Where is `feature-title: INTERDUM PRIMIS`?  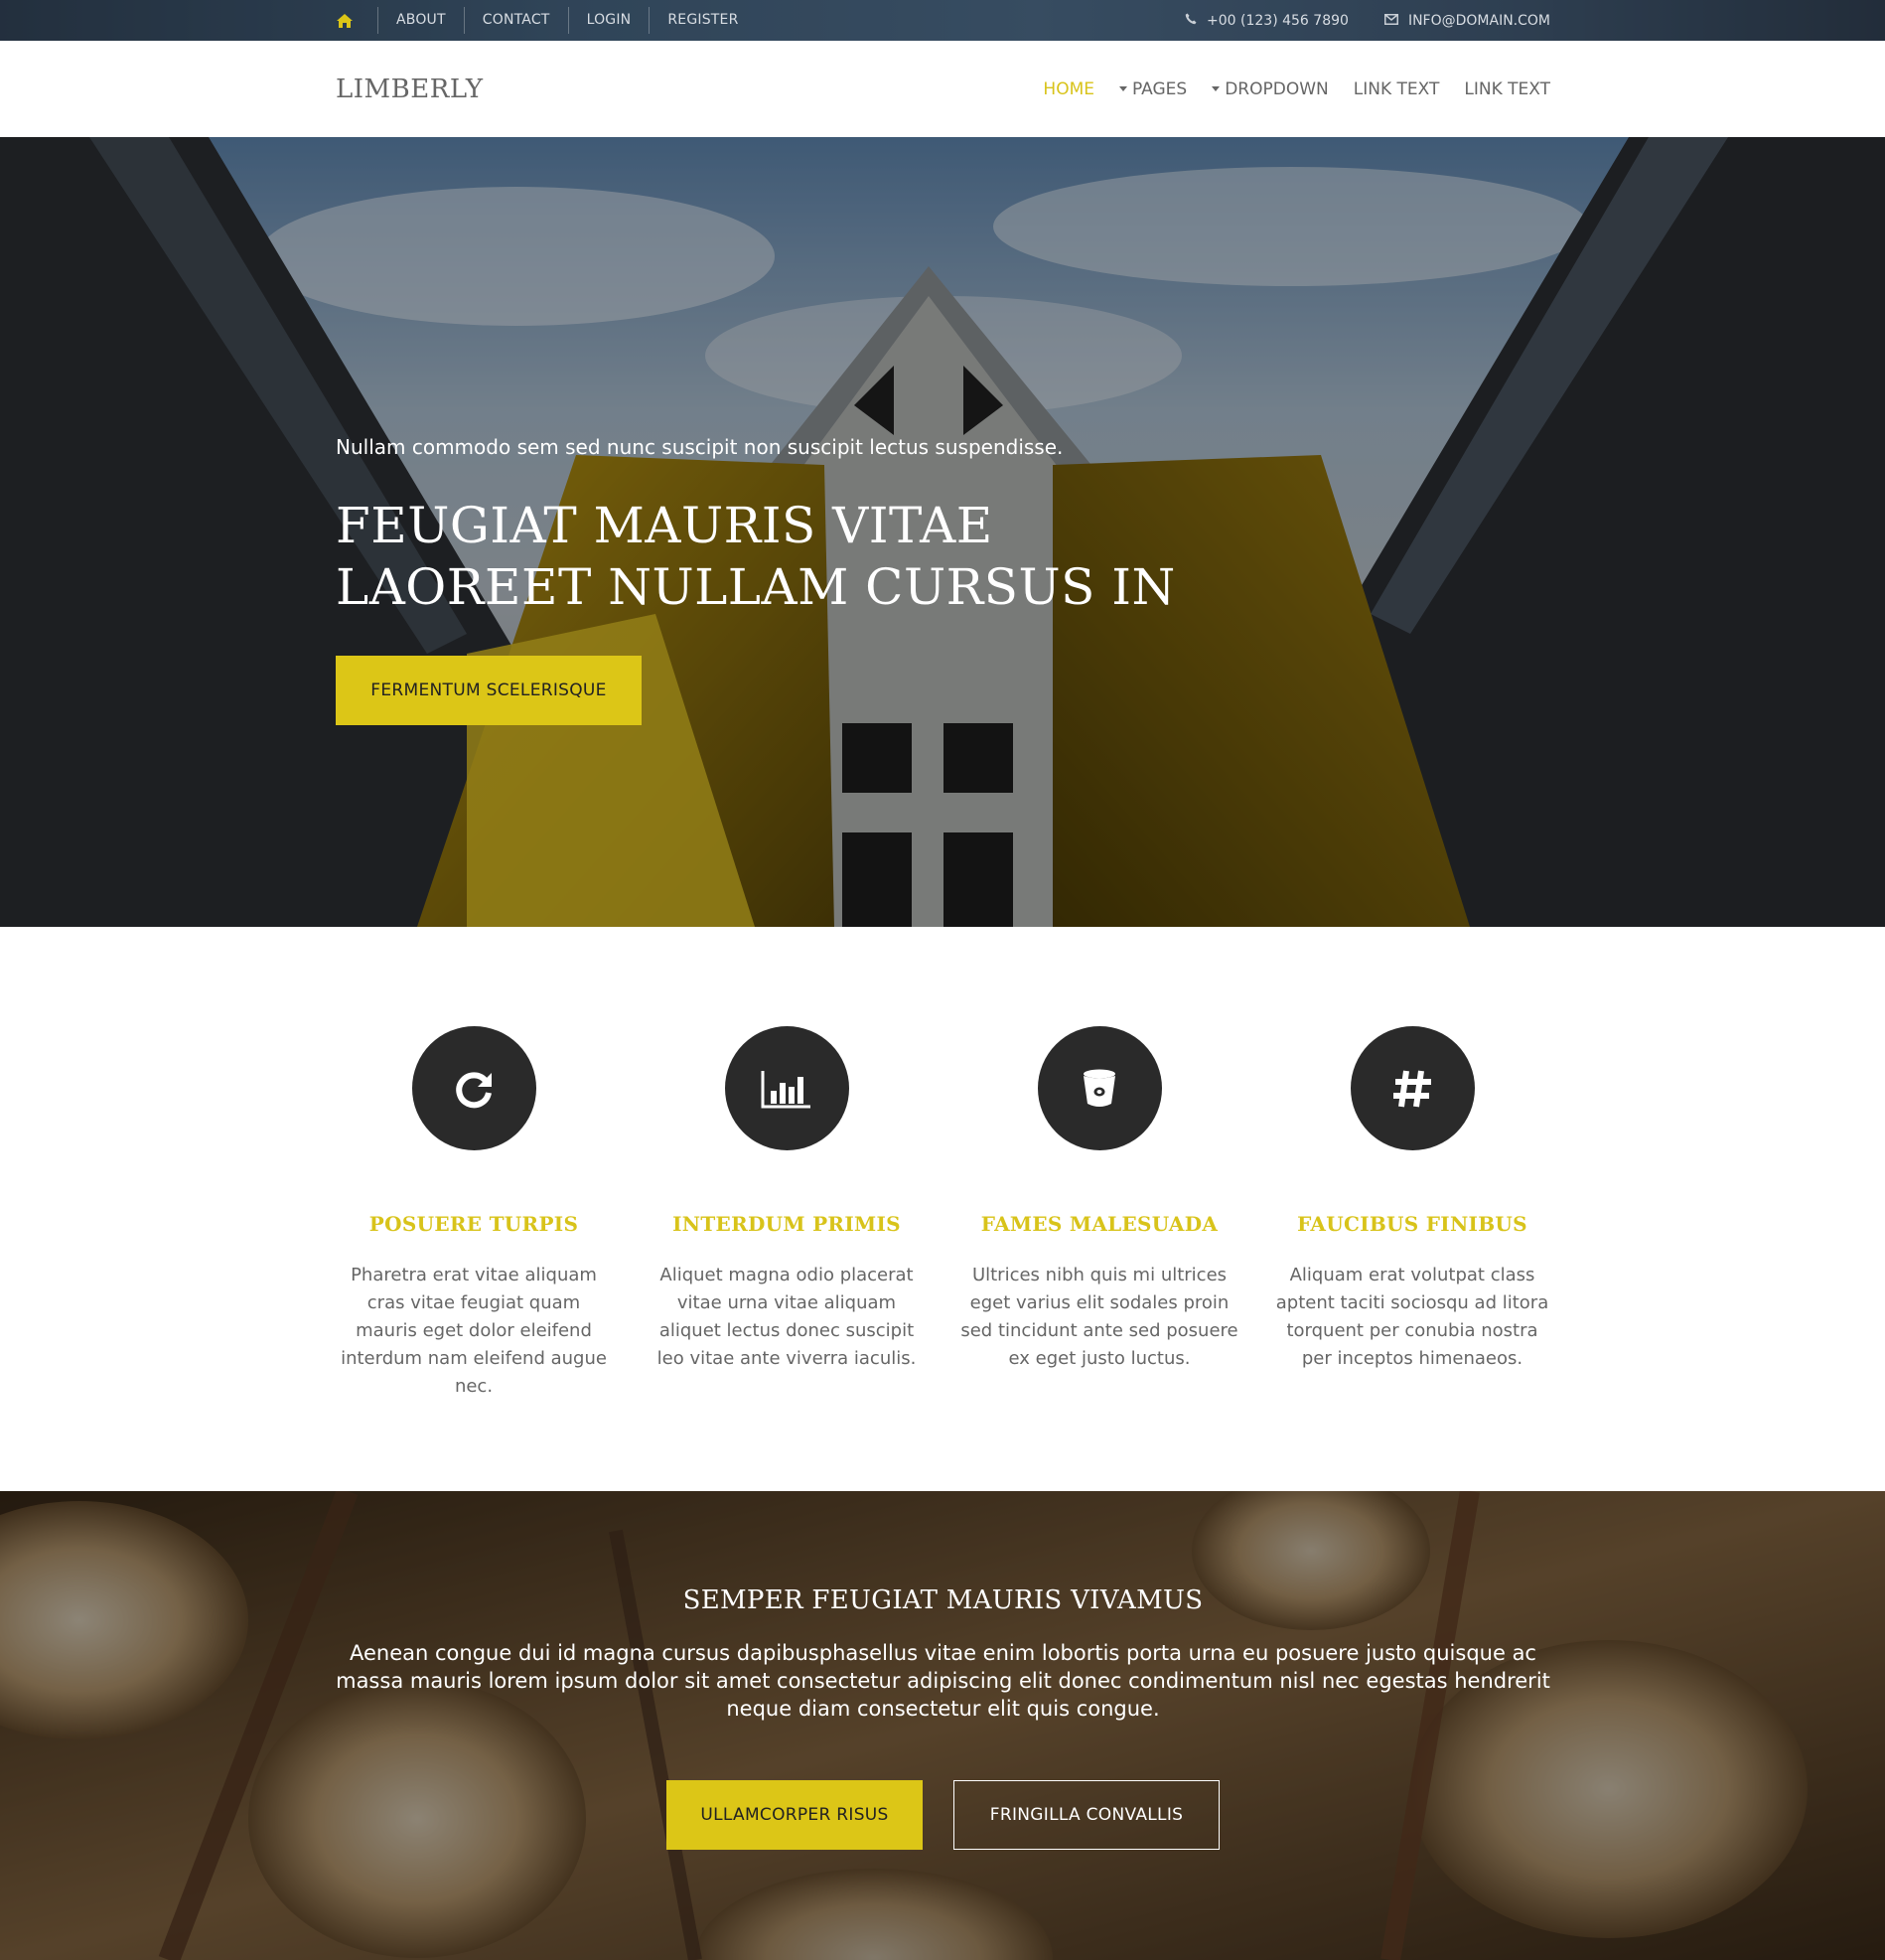
feature-title: INTERDUM PRIMIS is located at coordinates (786, 1224).